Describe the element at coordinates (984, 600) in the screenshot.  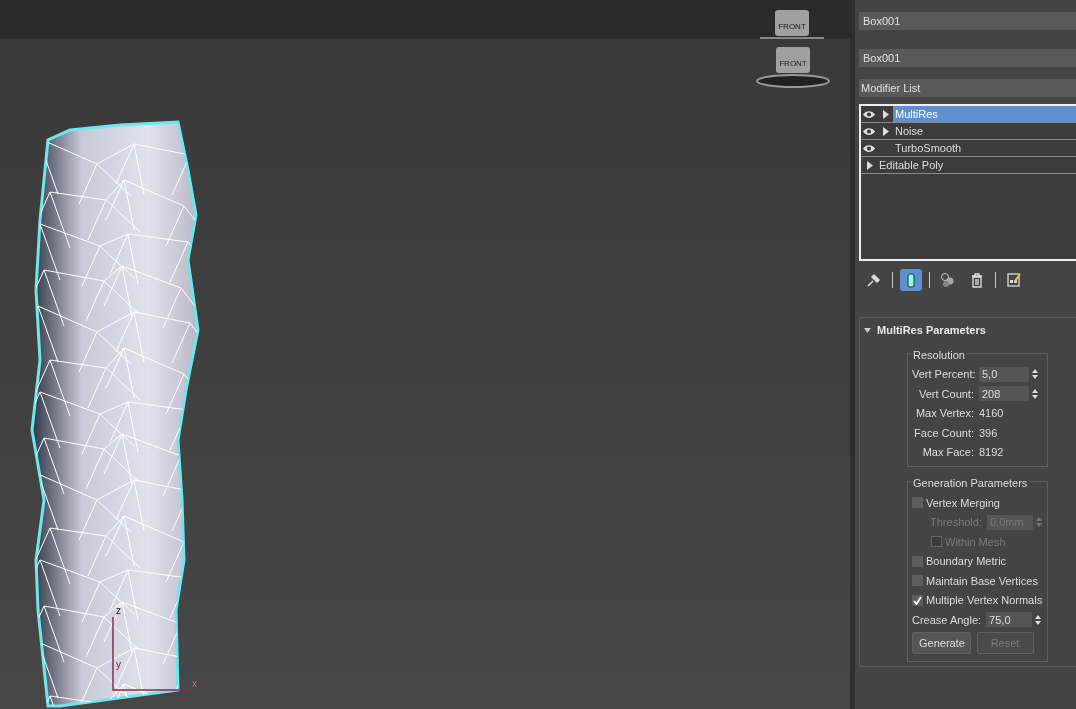
I see `checkbox-label: Multiple Vertex Normals` at that location.